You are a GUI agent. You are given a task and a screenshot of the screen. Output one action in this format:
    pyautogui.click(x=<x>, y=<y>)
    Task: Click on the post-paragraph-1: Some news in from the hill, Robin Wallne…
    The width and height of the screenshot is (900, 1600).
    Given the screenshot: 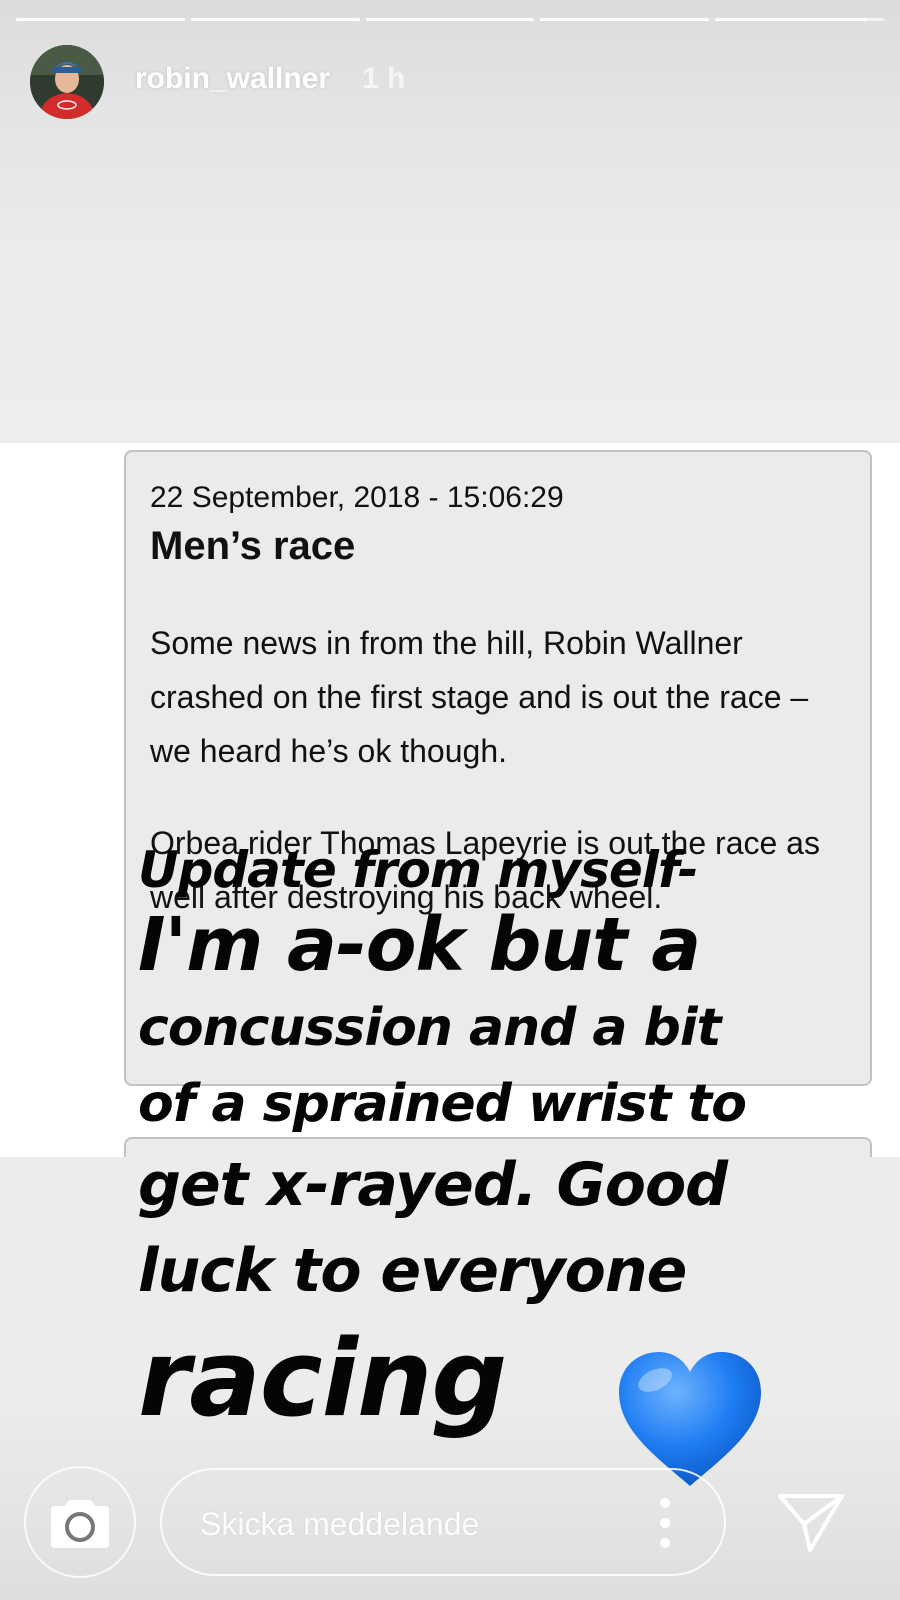 What is the action you would take?
    pyautogui.click(x=479, y=697)
    